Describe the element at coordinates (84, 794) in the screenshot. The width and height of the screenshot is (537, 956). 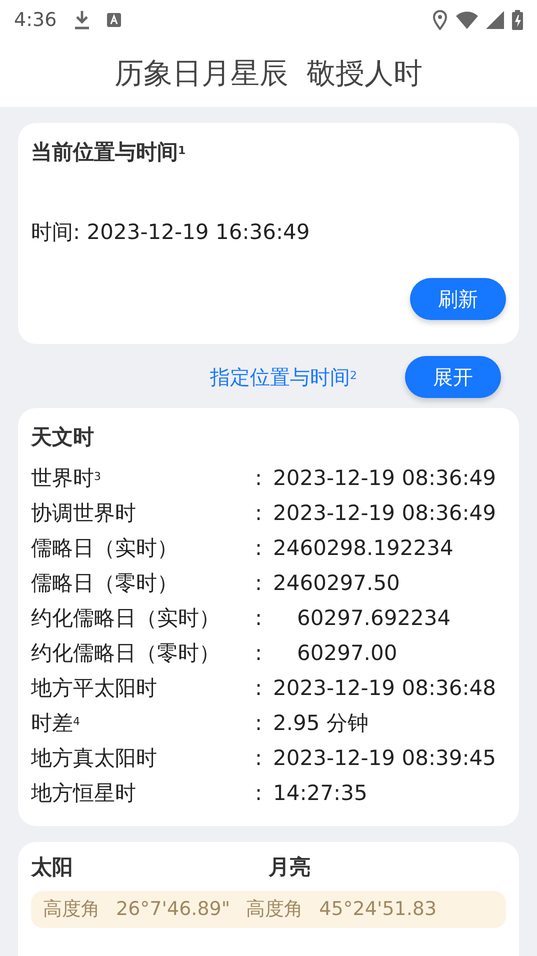
I see `row-label: 地方恒星时` at that location.